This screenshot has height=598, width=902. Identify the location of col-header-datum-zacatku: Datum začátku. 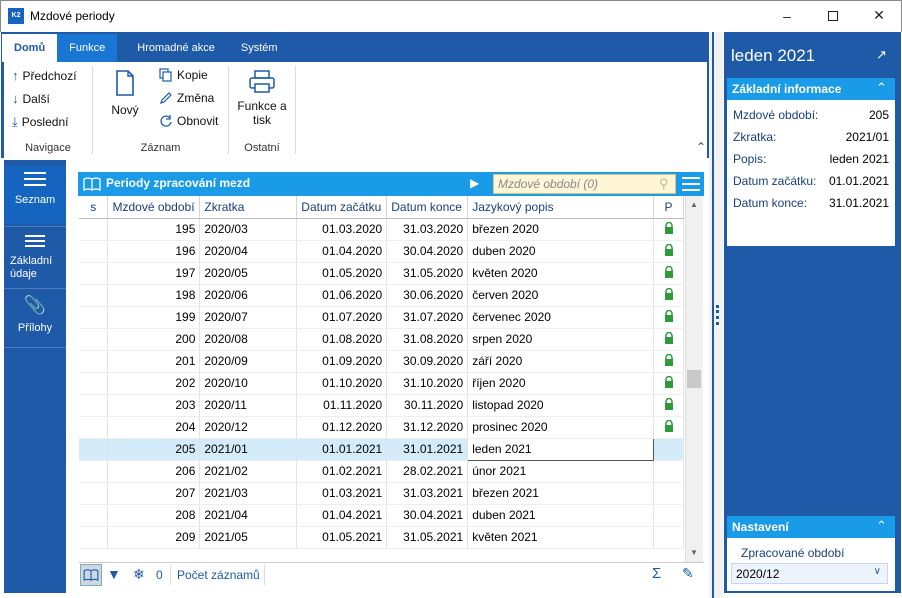
(342, 207).